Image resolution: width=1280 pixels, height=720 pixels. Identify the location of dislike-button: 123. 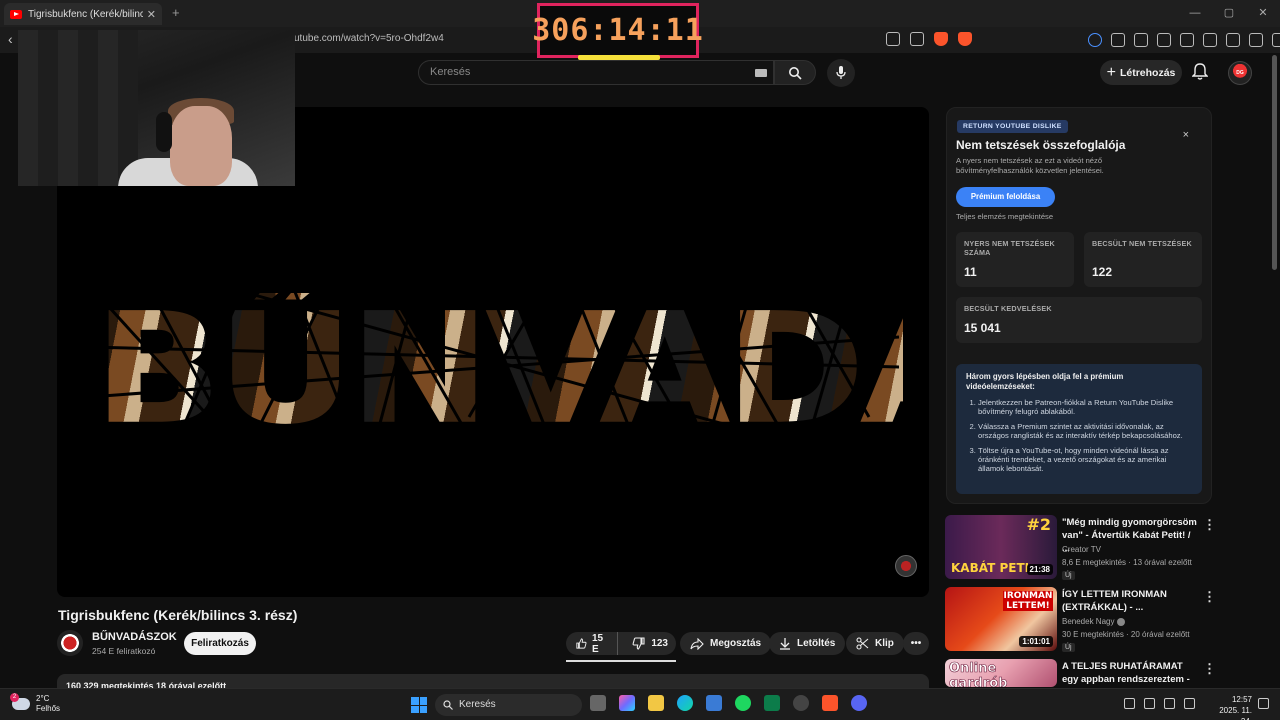
(650, 643).